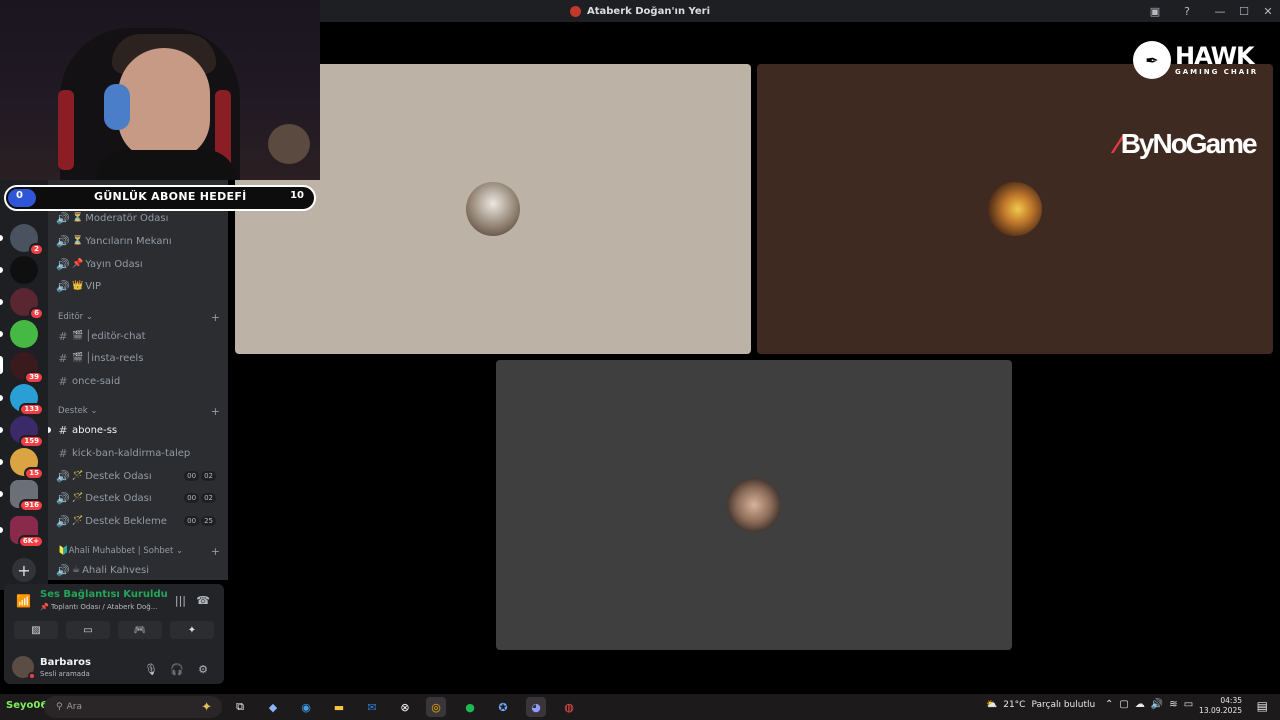 This screenshot has width=1280, height=720. What do you see at coordinates (151, 669) in the screenshot?
I see `microphone-icon: 🎙` at bounding box center [151, 669].